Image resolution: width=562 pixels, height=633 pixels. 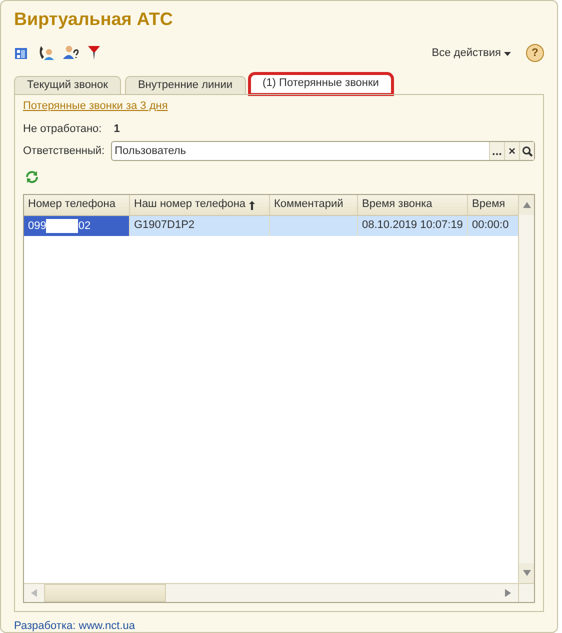 What do you see at coordinates (321, 84) in the screenshot?
I see `tab: (1) Потерянные звонки` at bounding box center [321, 84].